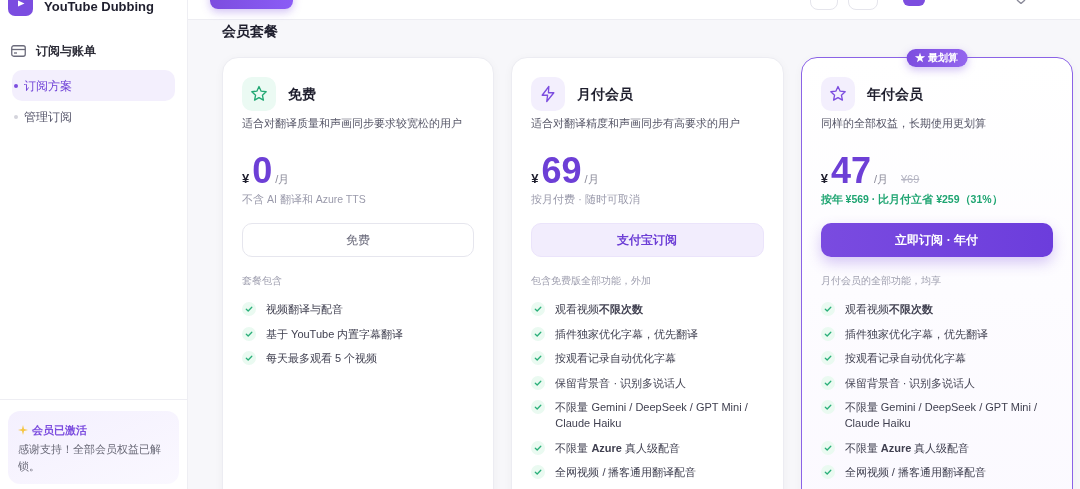 The width and height of the screenshot is (1080, 489). Describe the element at coordinates (262, 171) in the screenshot. I see `price-amount: 0` at that location.